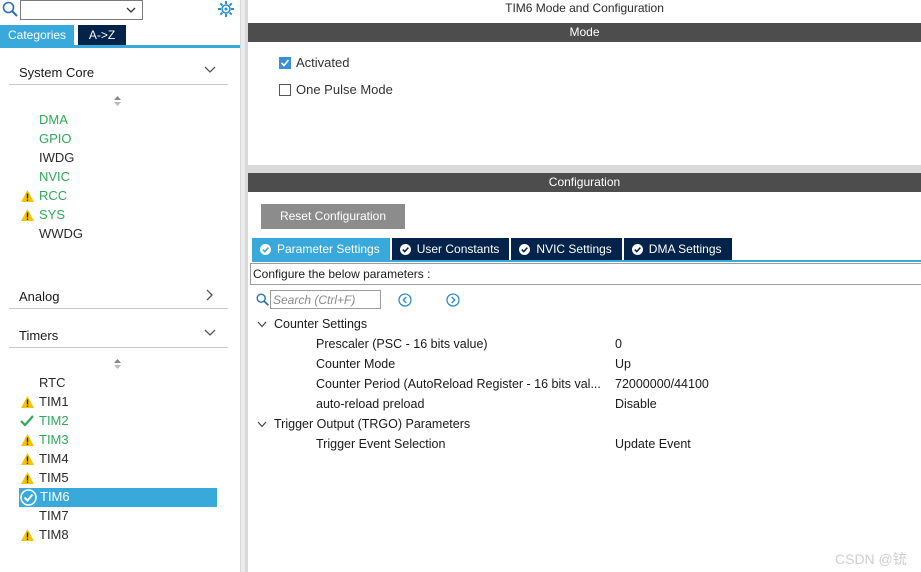  Describe the element at coordinates (54, 402) in the screenshot. I see `sidebar-item-tim1: TIM1` at that location.